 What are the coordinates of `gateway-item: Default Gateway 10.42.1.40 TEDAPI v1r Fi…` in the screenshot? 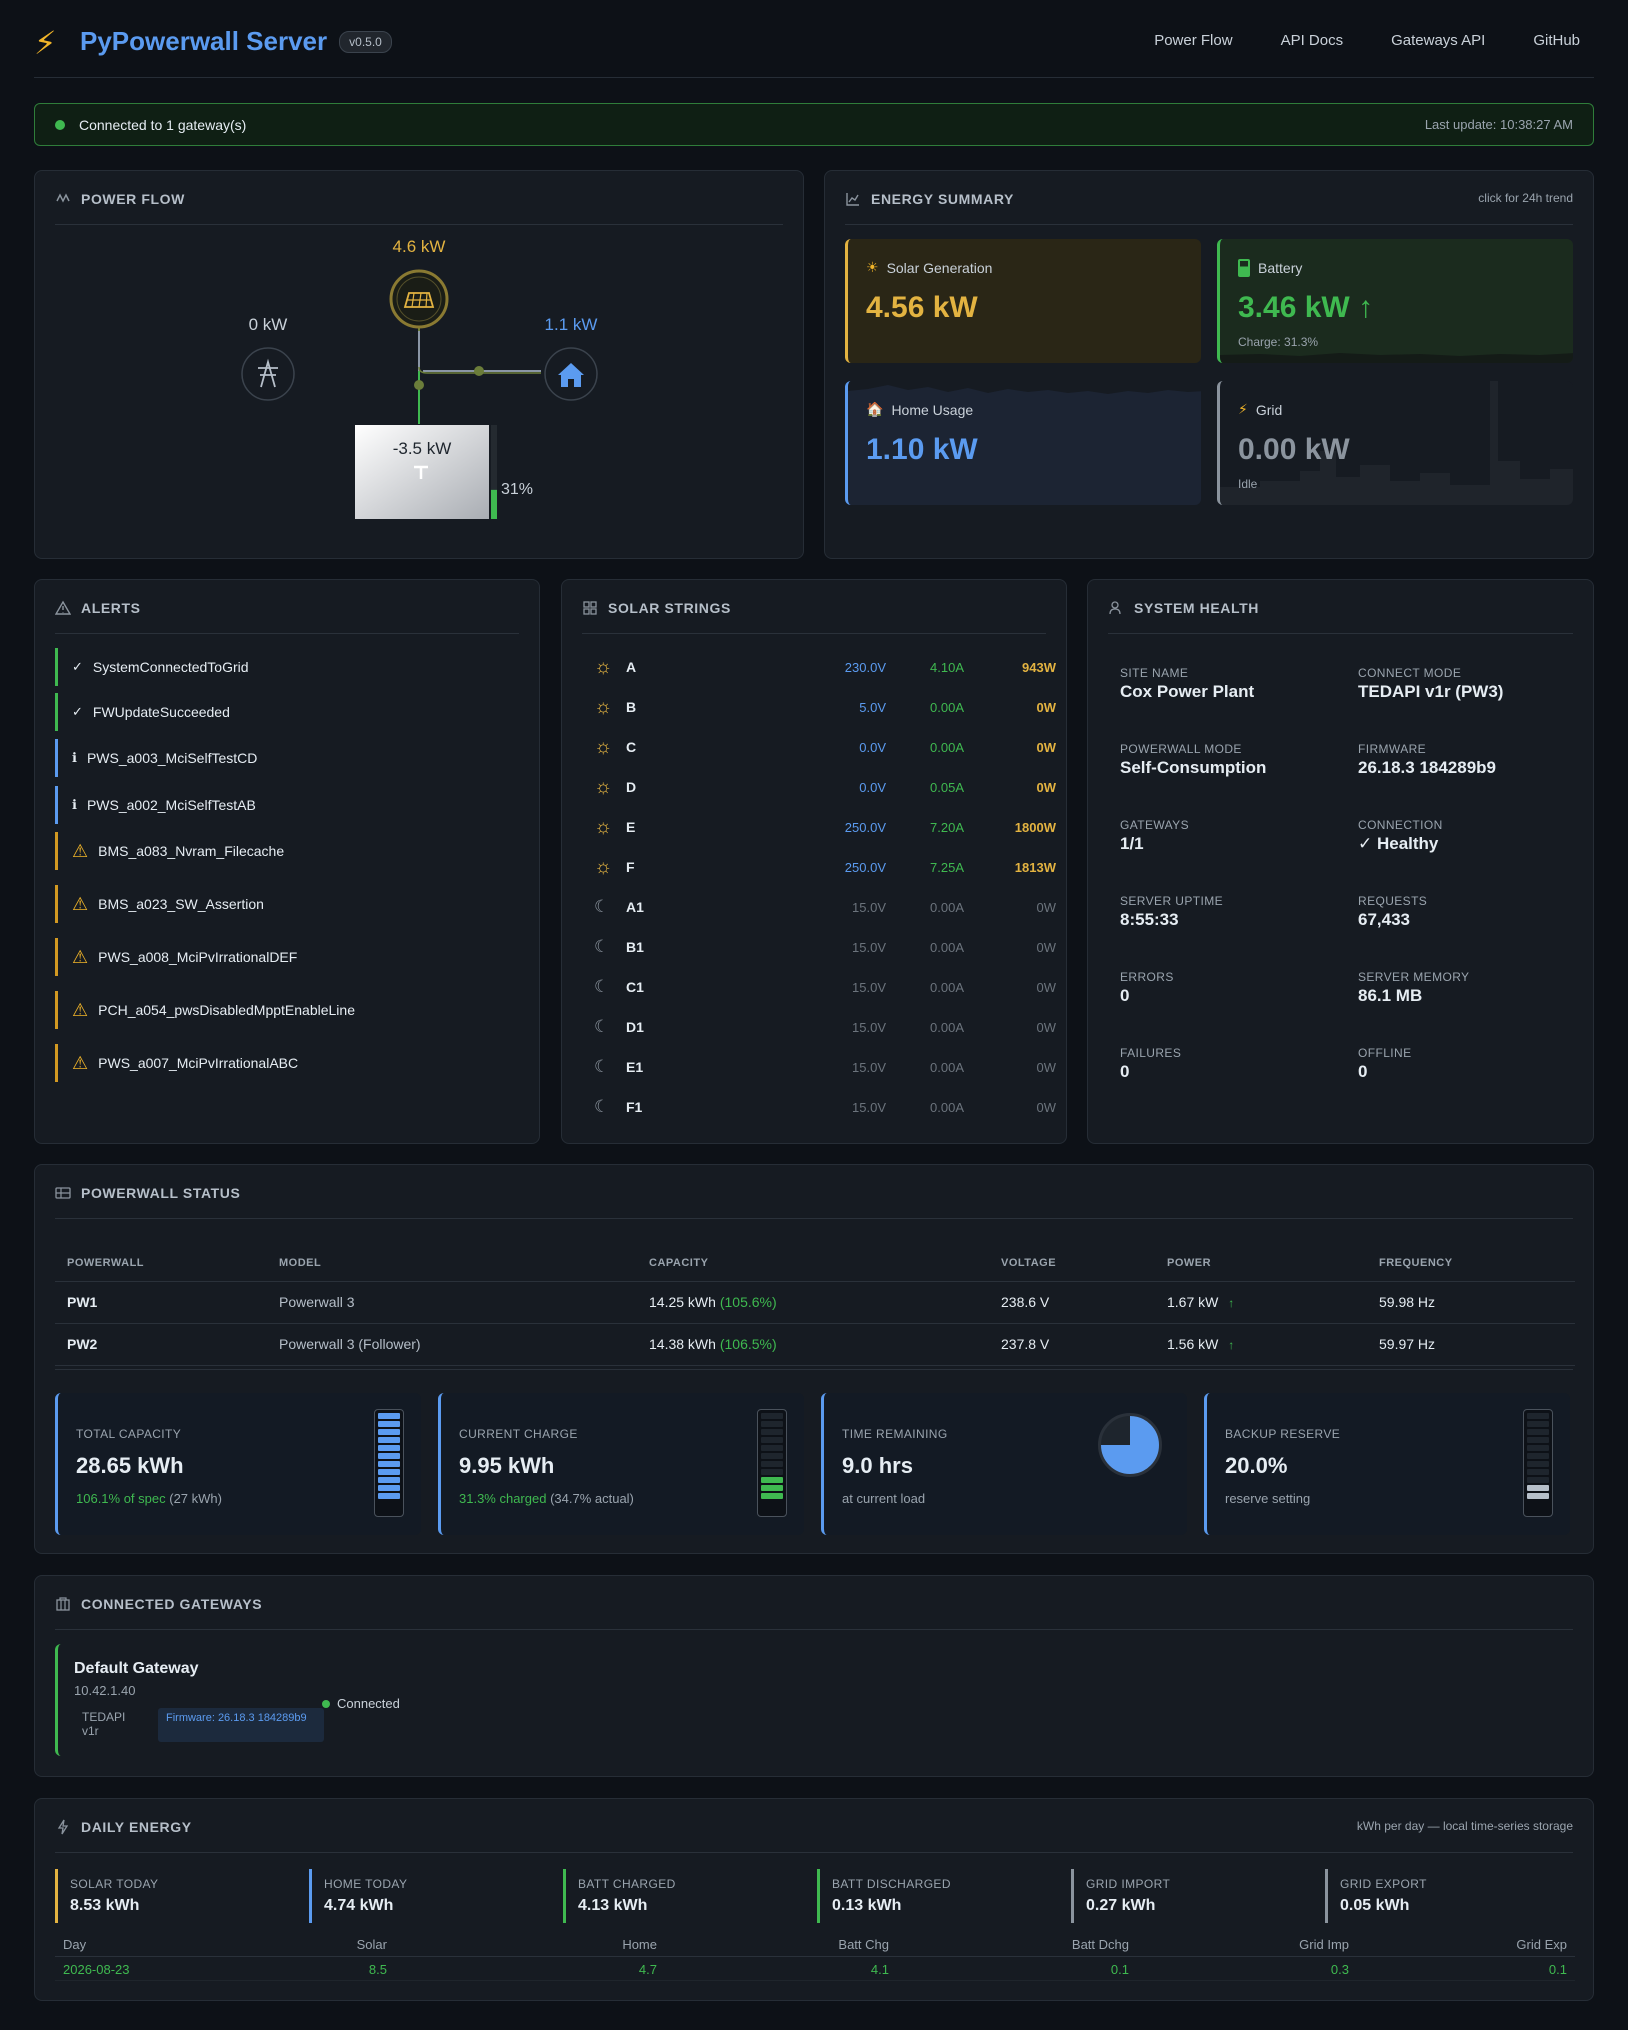 It's located at (235, 1700).